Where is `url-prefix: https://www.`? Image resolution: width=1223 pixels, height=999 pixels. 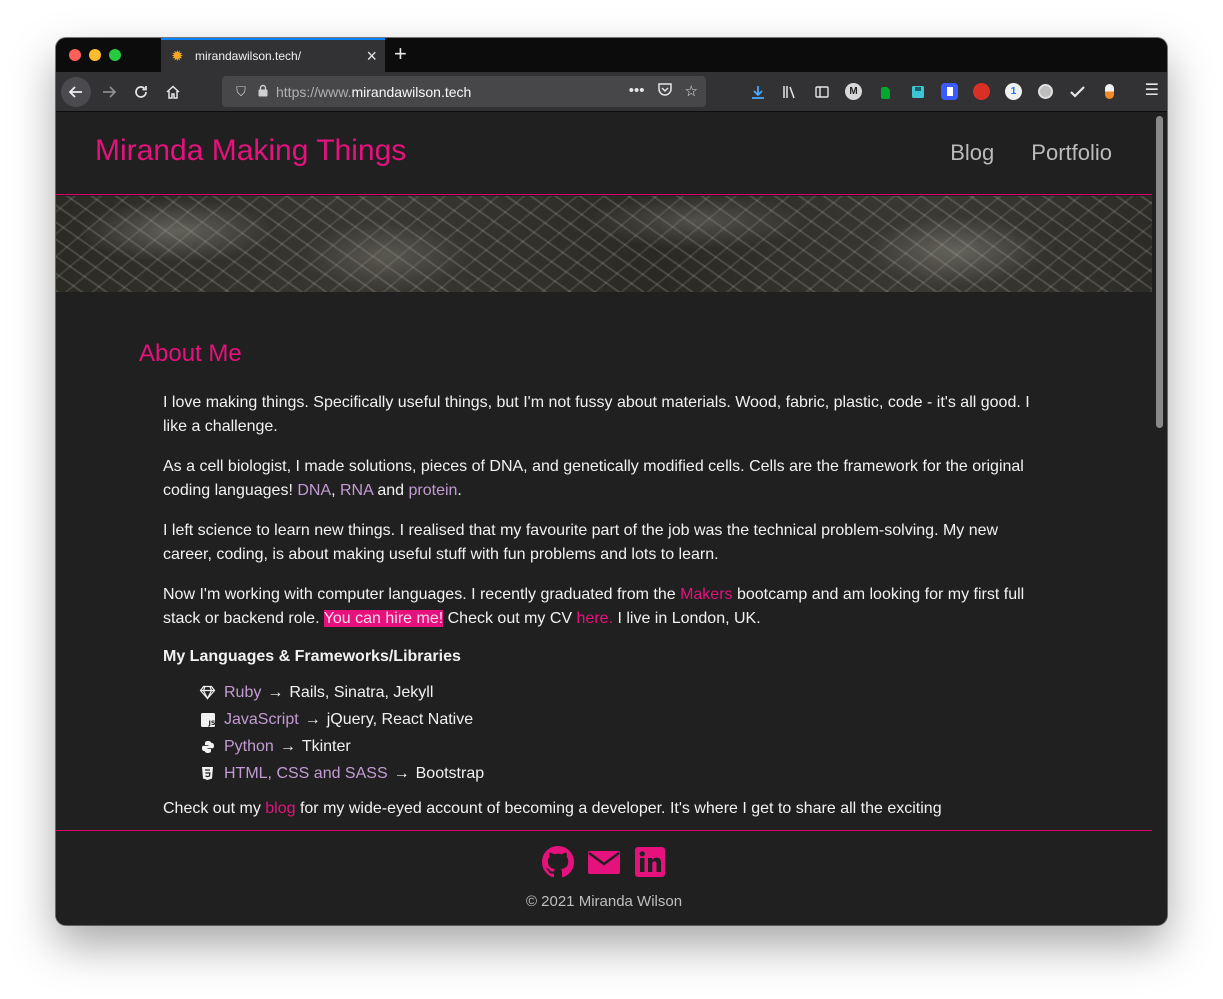 url-prefix: https://www. is located at coordinates (314, 91).